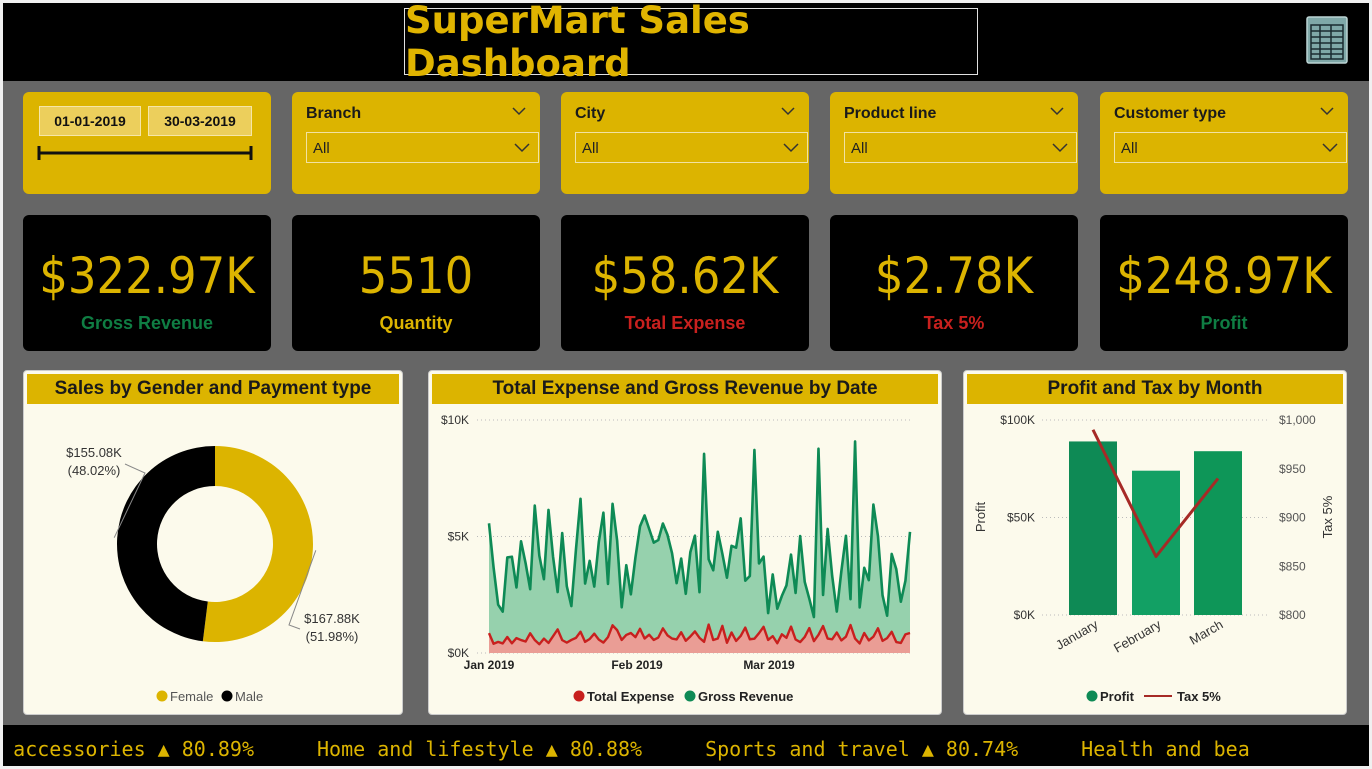 This screenshot has width=1372, height=769. I want to click on slice-percent-label: (48.02%), so click(94, 470).